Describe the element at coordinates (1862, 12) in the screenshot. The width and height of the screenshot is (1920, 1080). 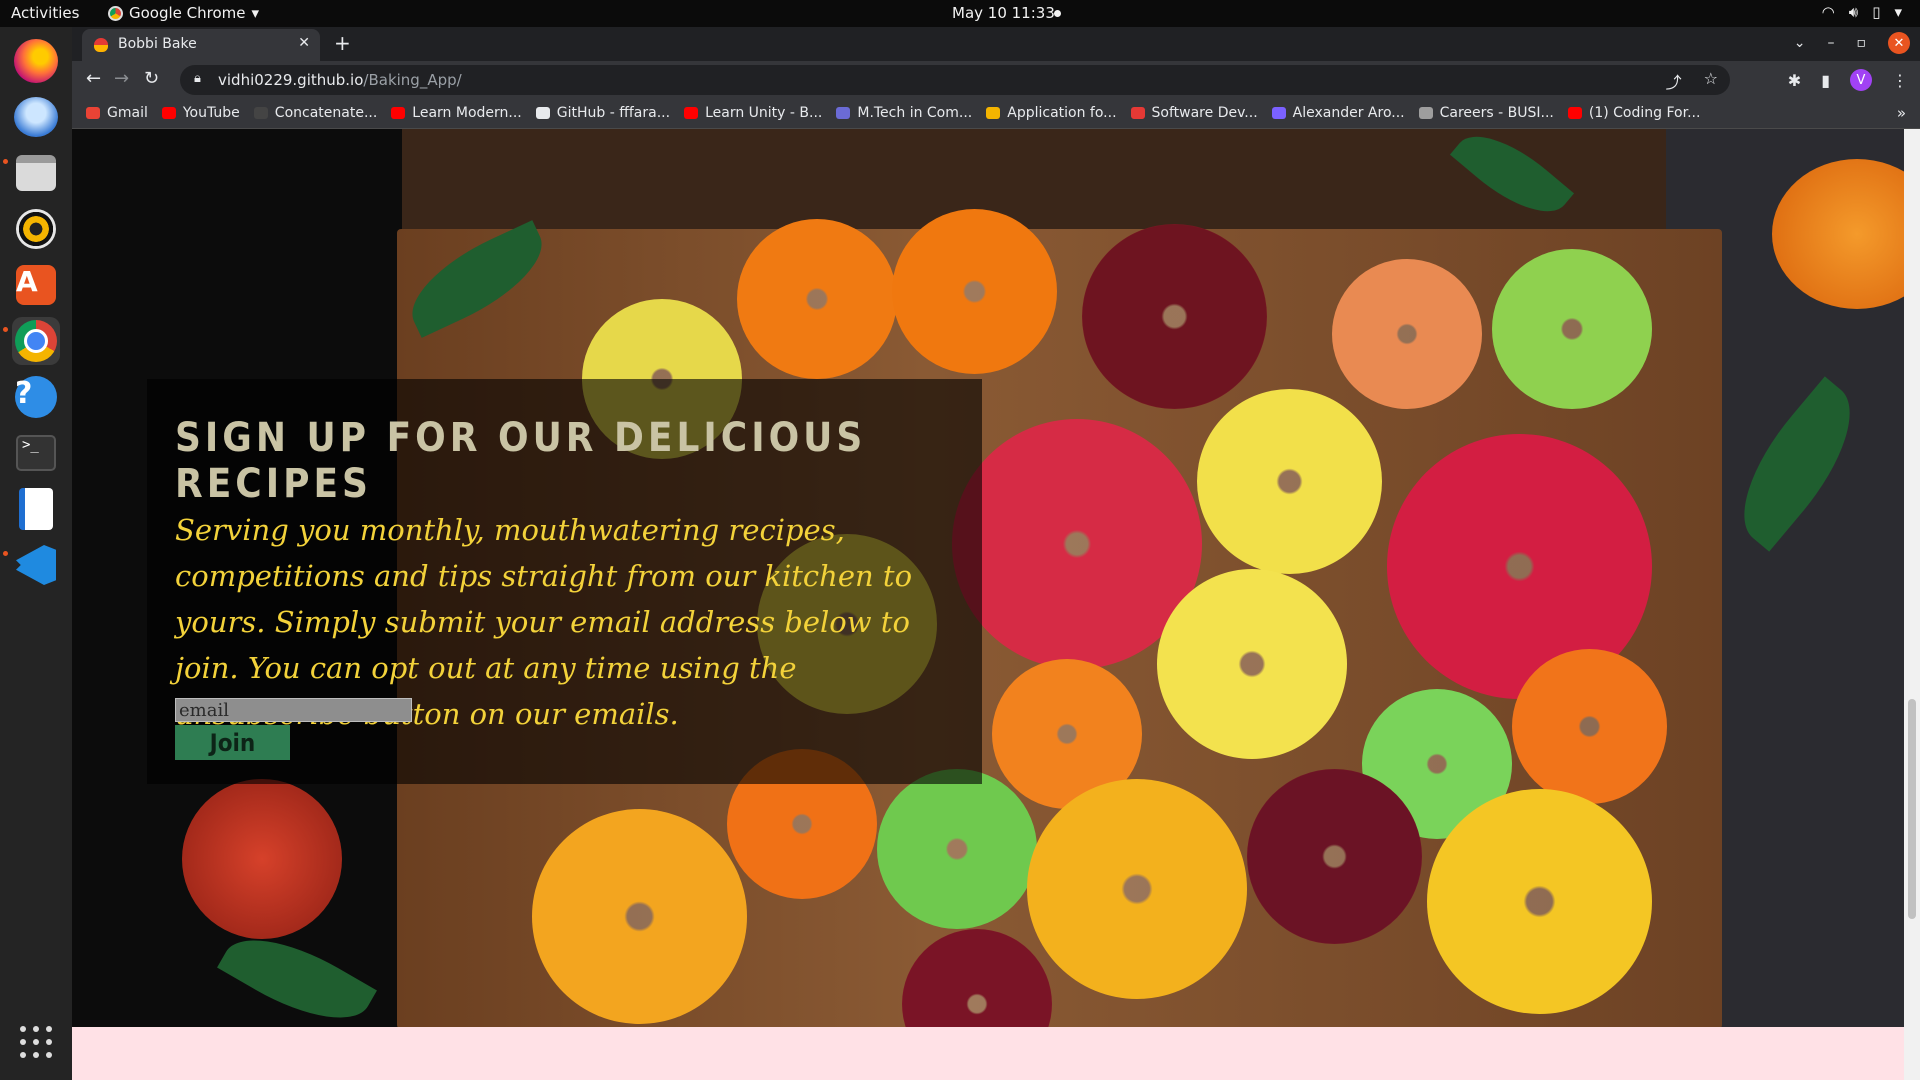
I see `system-tray: ◠ 🔊︎ ▯ ▾` at that location.